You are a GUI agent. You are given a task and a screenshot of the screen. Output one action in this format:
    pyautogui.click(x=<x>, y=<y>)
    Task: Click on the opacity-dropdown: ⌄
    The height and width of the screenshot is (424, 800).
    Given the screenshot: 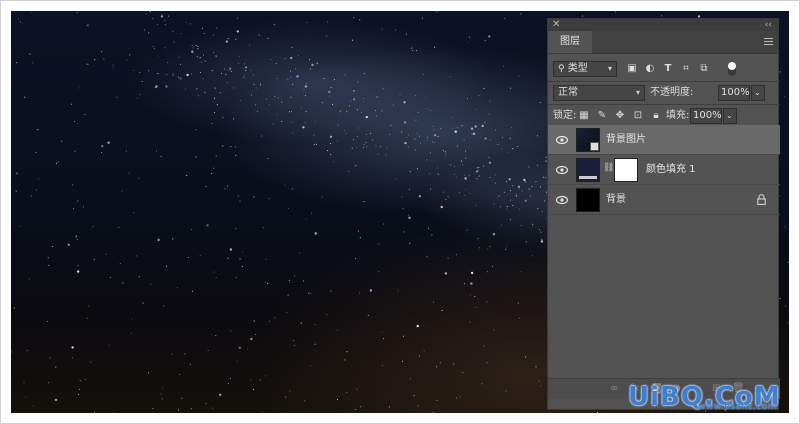 What is the action you would take?
    pyautogui.click(x=758, y=93)
    